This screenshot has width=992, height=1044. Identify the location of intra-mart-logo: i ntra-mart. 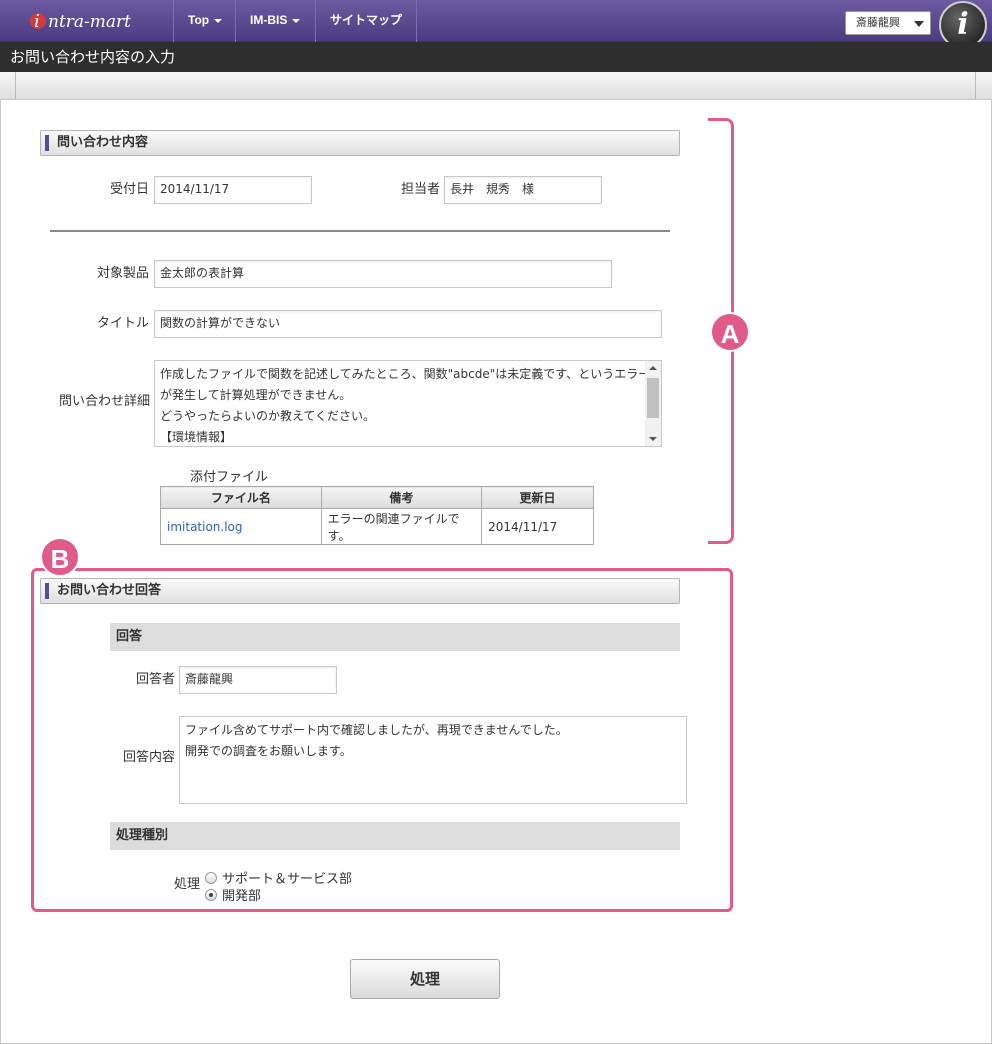
(90, 21).